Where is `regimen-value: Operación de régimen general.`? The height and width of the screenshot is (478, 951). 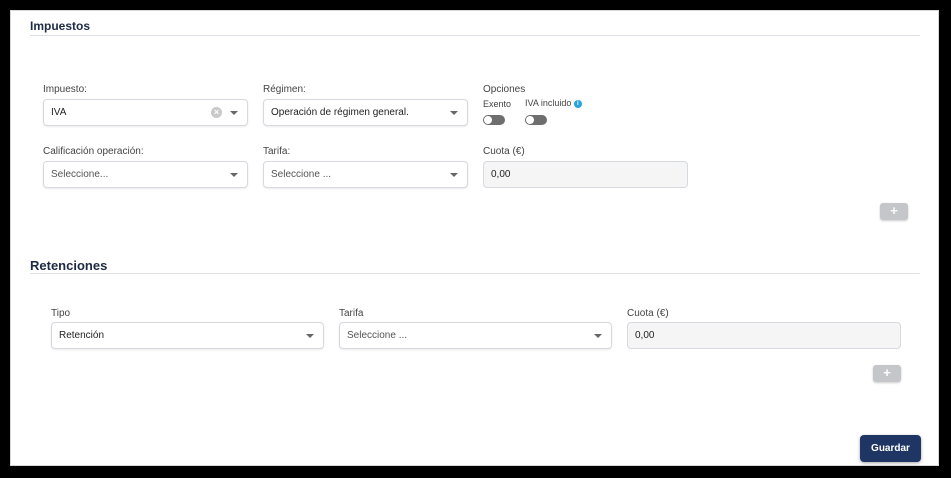 regimen-value: Operación de régimen general. is located at coordinates (340, 112).